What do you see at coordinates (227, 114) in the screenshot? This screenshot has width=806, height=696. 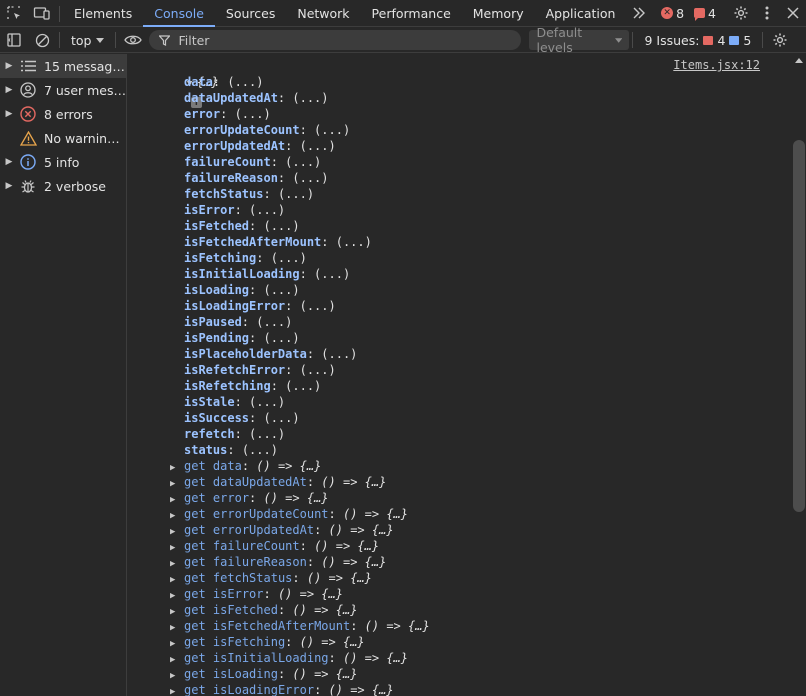 I see `property-row: error: (...)` at bounding box center [227, 114].